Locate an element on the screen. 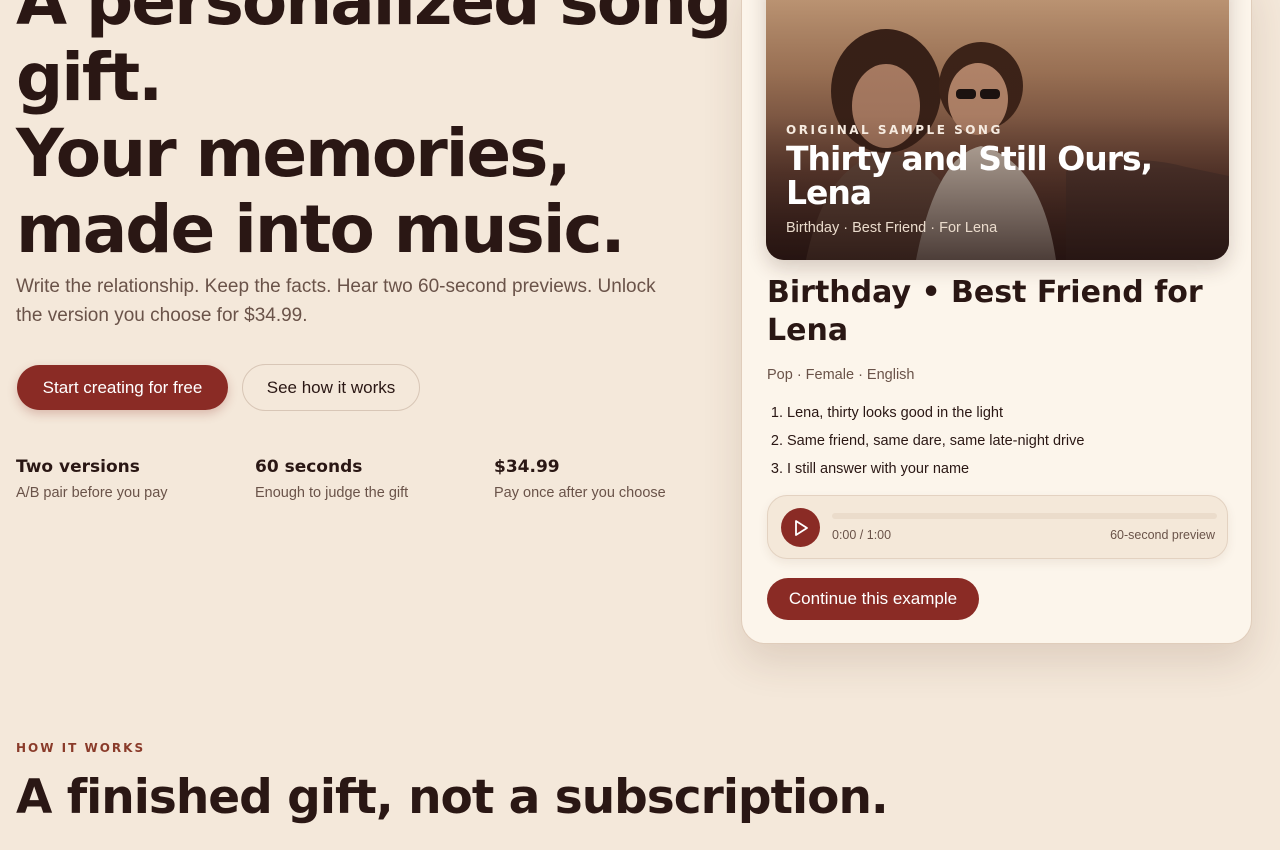 This screenshot has width=1280, height=850. hero-title-line: made into music. is located at coordinates (321, 229).